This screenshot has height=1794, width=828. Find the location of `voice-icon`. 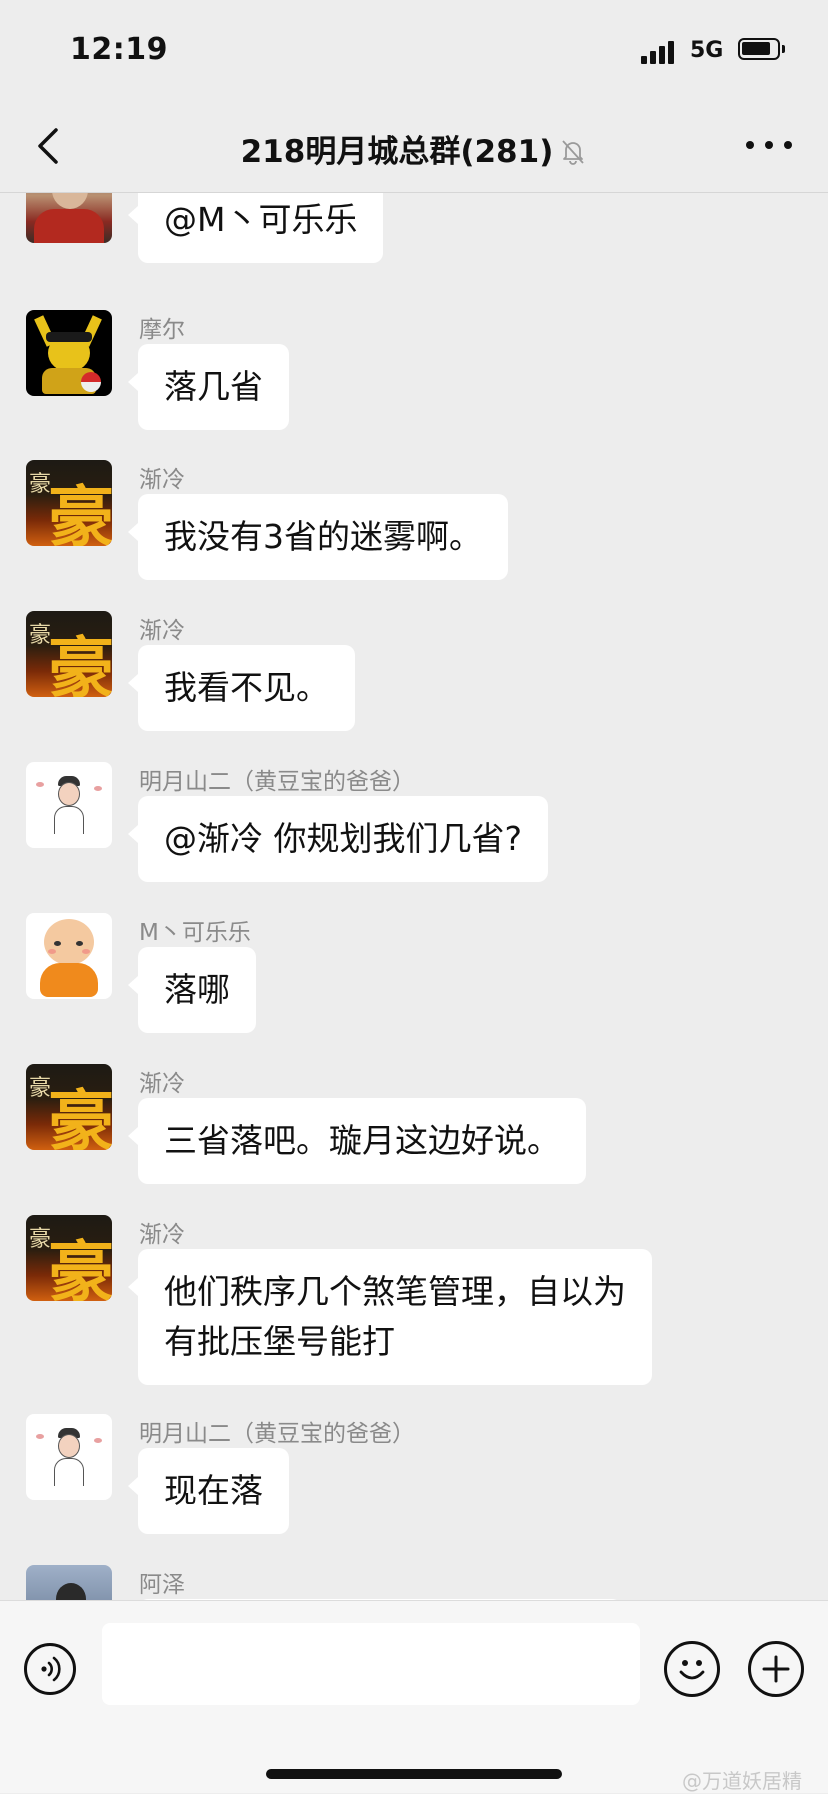

voice-icon is located at coordinates (51, 1669).